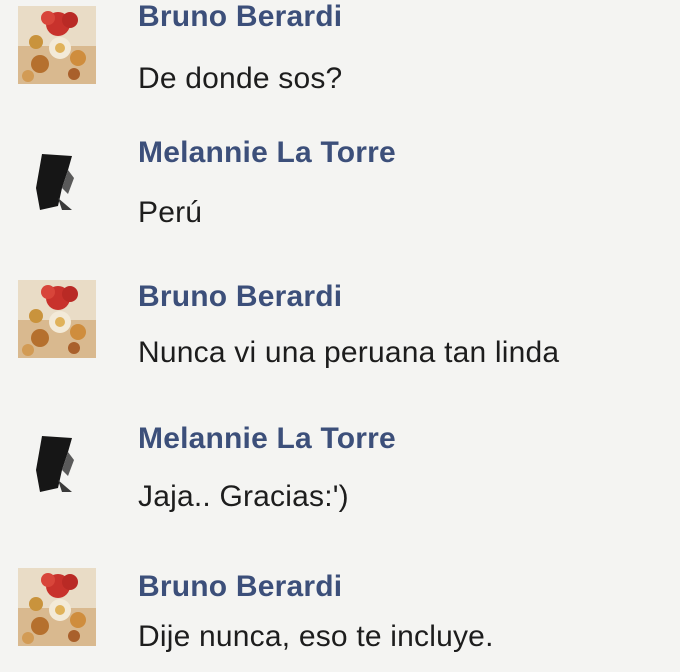 The width and height of the screenshot is (680, 672). I want to click on message-text: Perú, so click(170, 212).